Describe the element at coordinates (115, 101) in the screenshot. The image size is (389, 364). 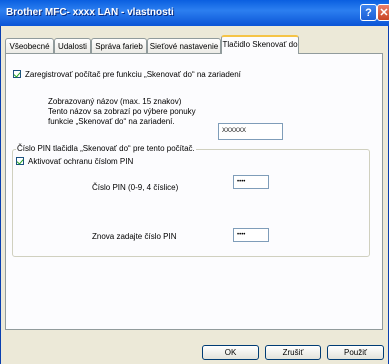
I see `display-name-label-line1: Zobrazovaný názov (max. 15 znakov)` at that location.